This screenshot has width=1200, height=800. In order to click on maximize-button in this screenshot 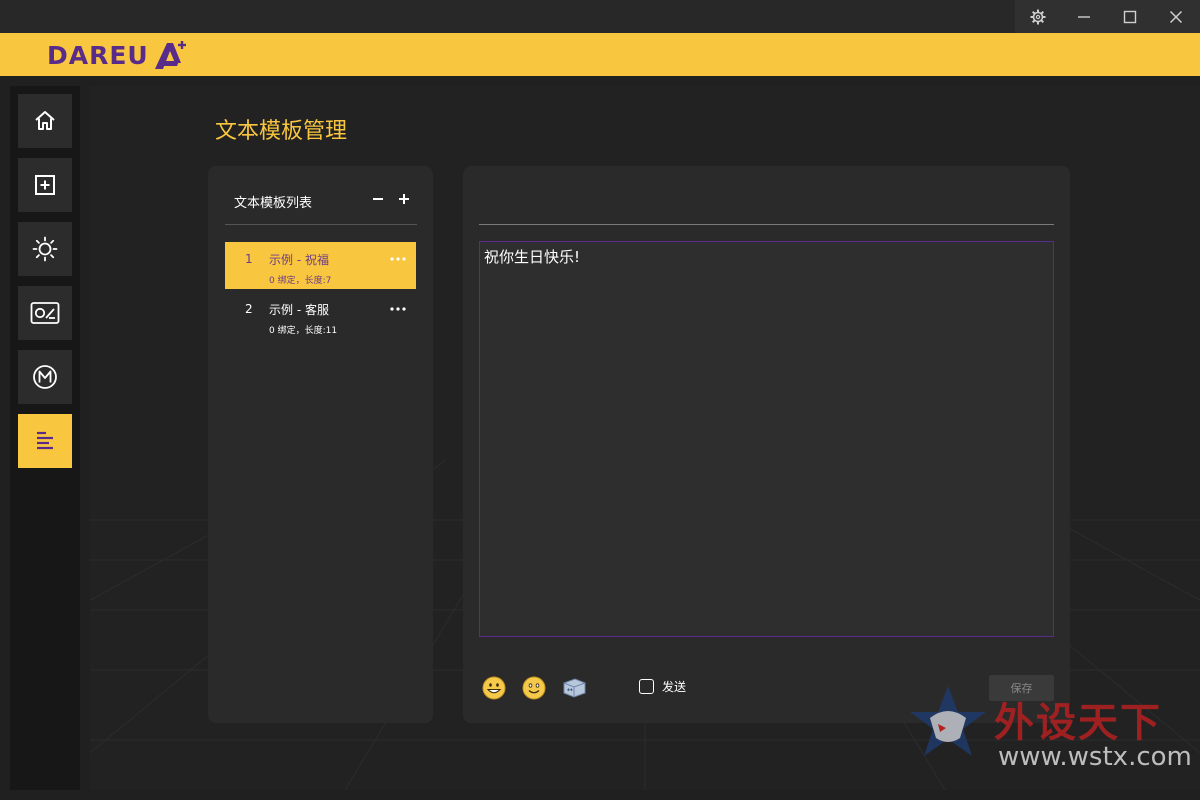, I will do `click(1130, 16)`.